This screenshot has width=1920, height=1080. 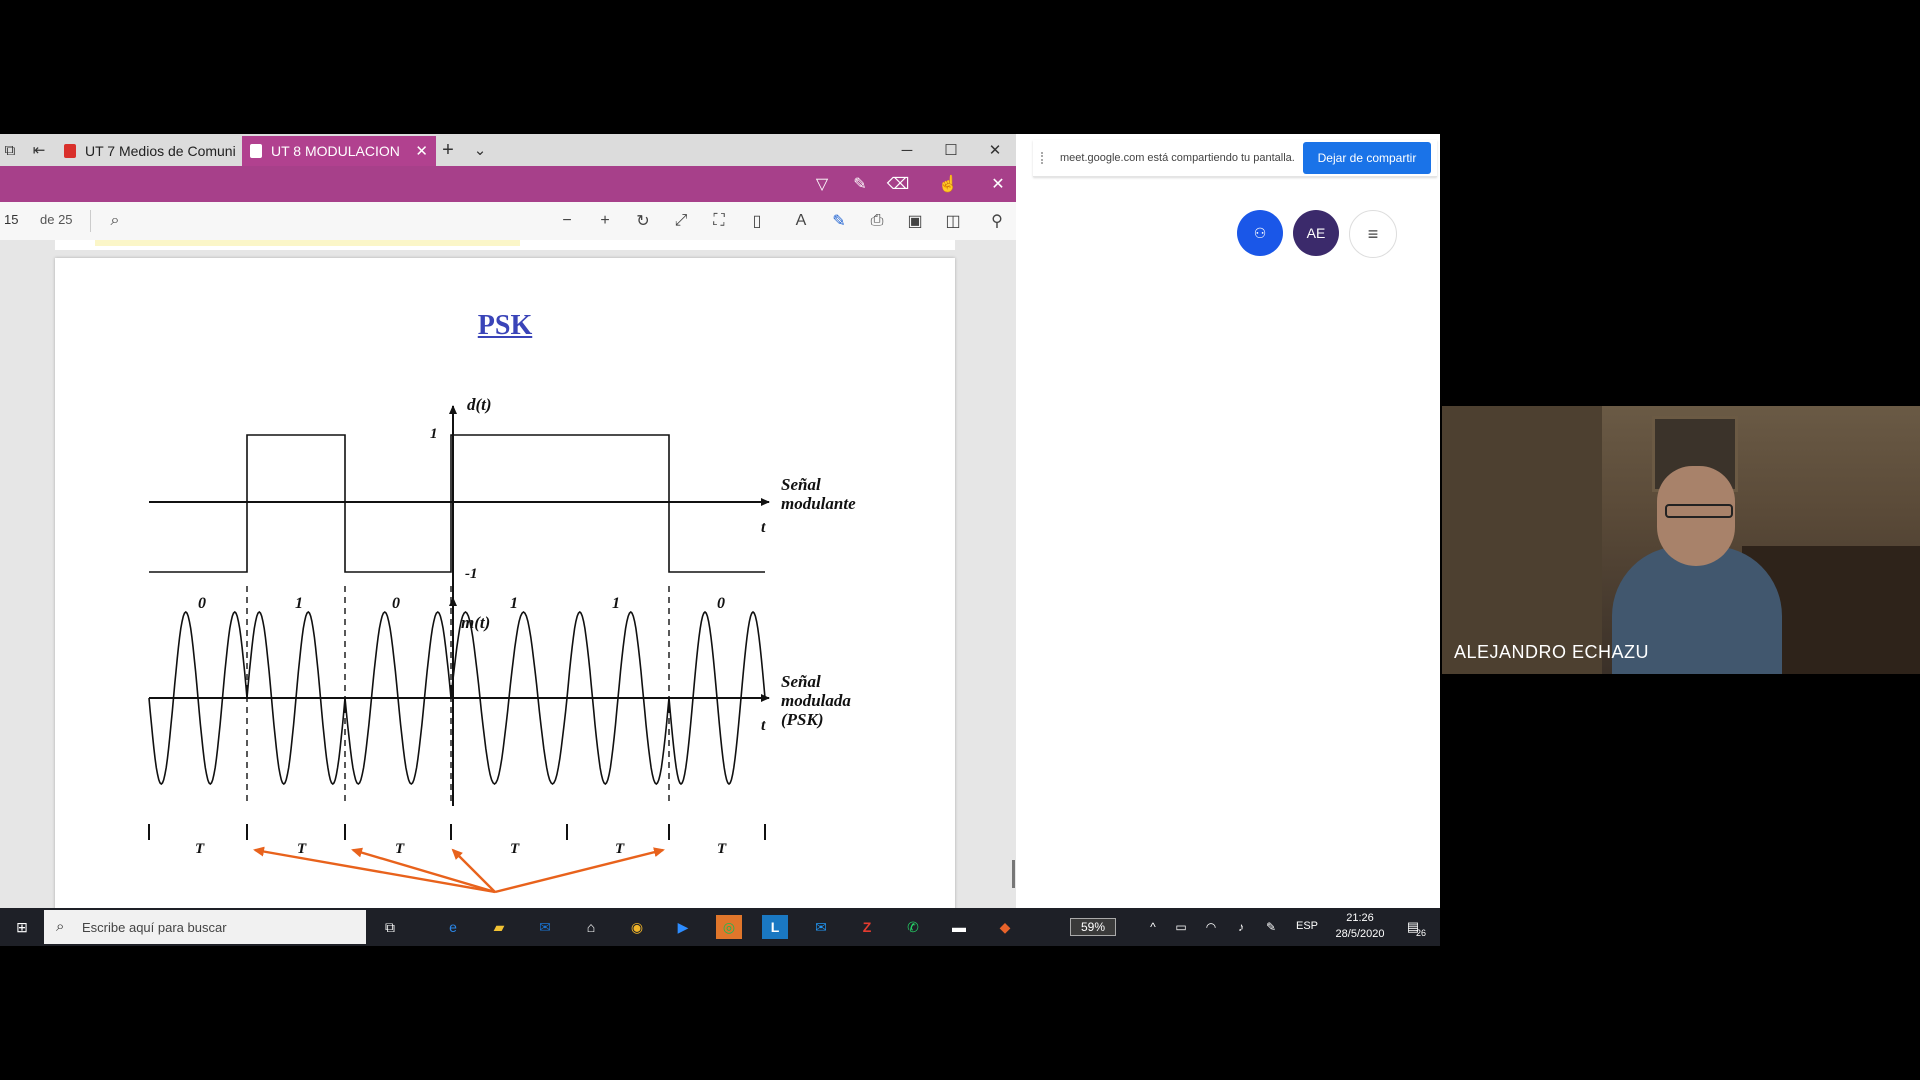 I want to click on close-ink-icon: ✕, so click(x=998, y=184).